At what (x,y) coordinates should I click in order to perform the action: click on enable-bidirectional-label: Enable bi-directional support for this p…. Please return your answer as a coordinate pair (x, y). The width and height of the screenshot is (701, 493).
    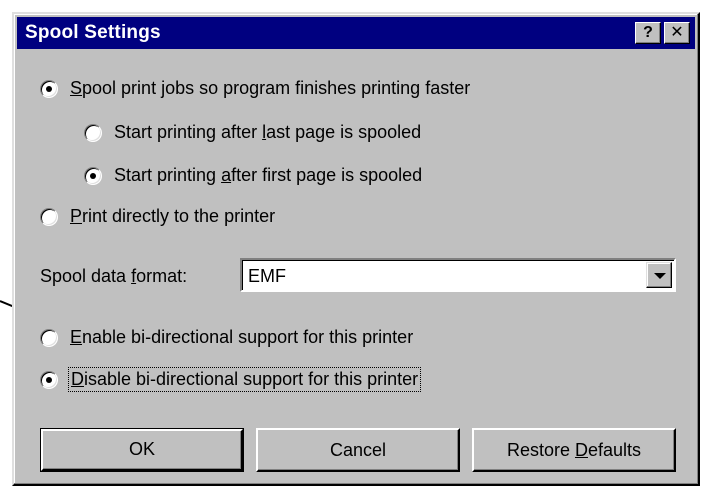
    Looking at the image, I should click on (242, 337).